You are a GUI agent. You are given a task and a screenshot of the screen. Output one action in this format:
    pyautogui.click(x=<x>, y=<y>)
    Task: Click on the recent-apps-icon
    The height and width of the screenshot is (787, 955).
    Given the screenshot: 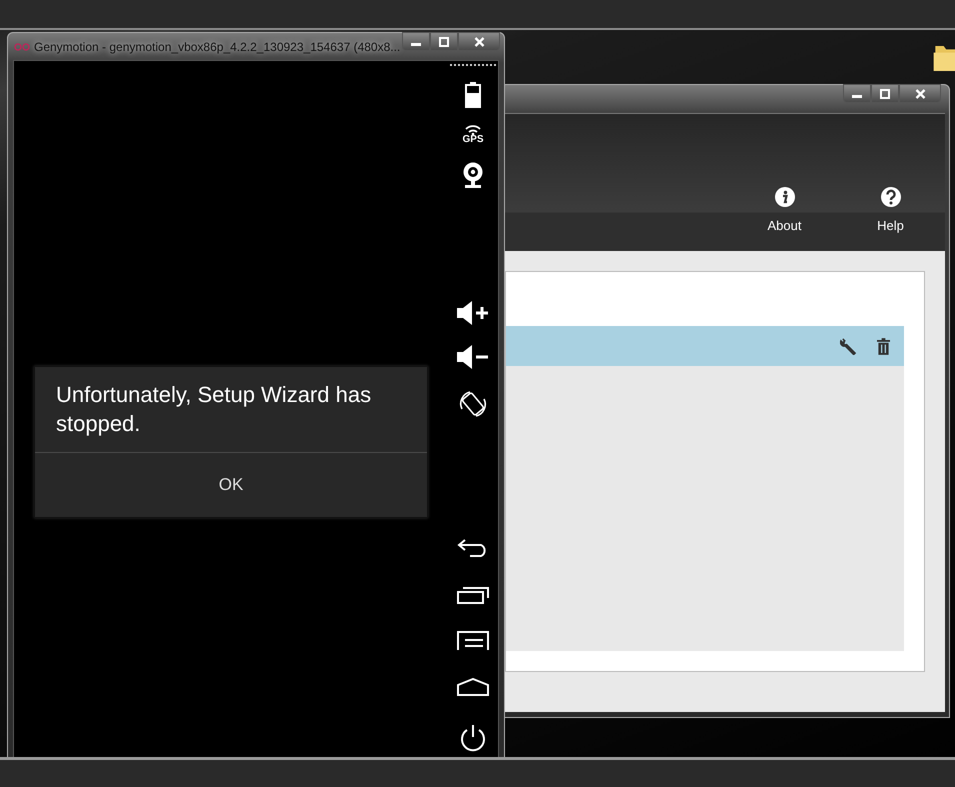 What is the action you would take?
    pyautogui.click(x=473, y=594)
    